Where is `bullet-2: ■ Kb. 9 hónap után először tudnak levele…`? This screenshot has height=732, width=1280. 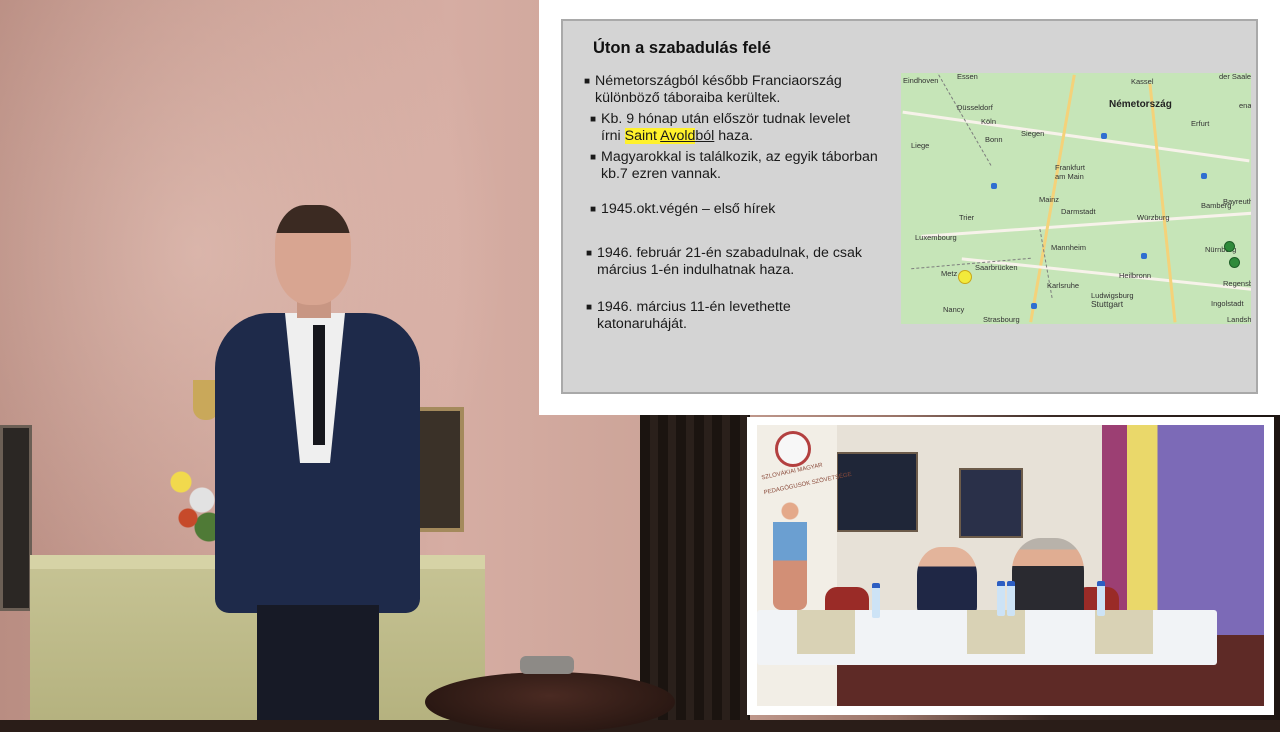
bullet-2: ■ Kb. 9 hónap után először tudnak levele… is located at coordinates (725, 128).